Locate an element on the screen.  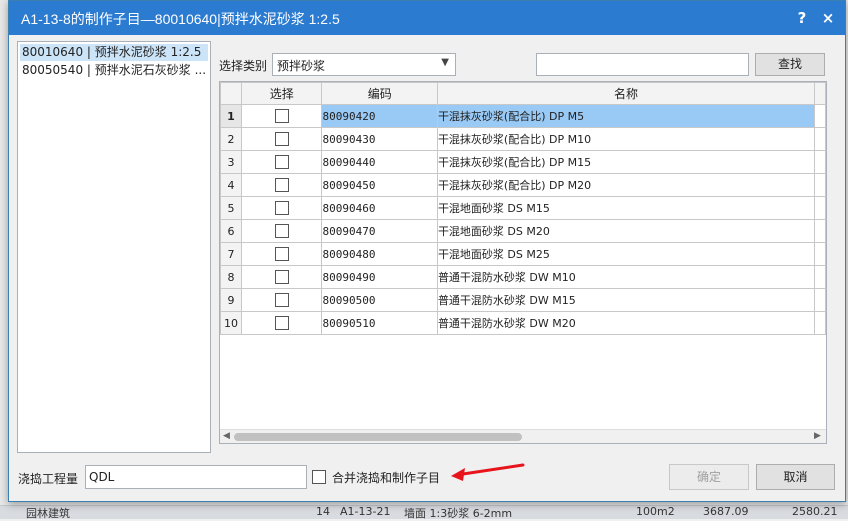
table-header: 选择 编码 名称 is located at coordinates (523, 93).